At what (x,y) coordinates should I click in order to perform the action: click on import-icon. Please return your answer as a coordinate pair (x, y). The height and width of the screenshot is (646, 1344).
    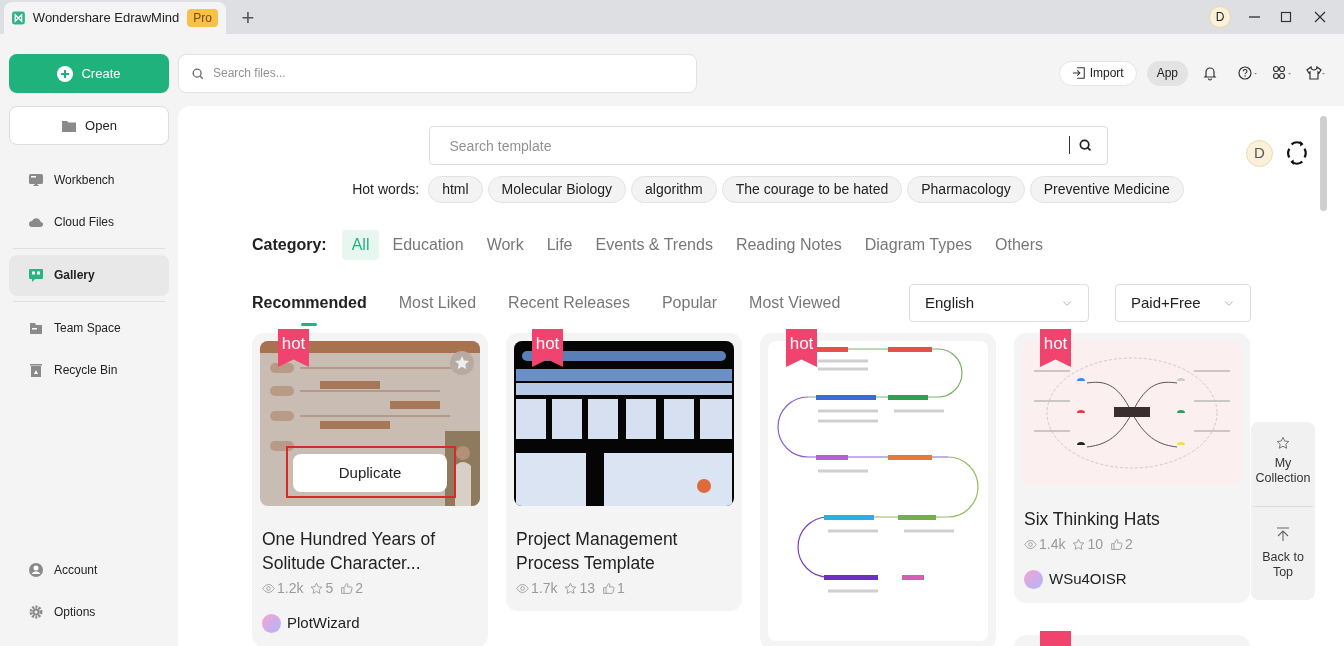
    Looking at the image, I should click on (1078, 73).